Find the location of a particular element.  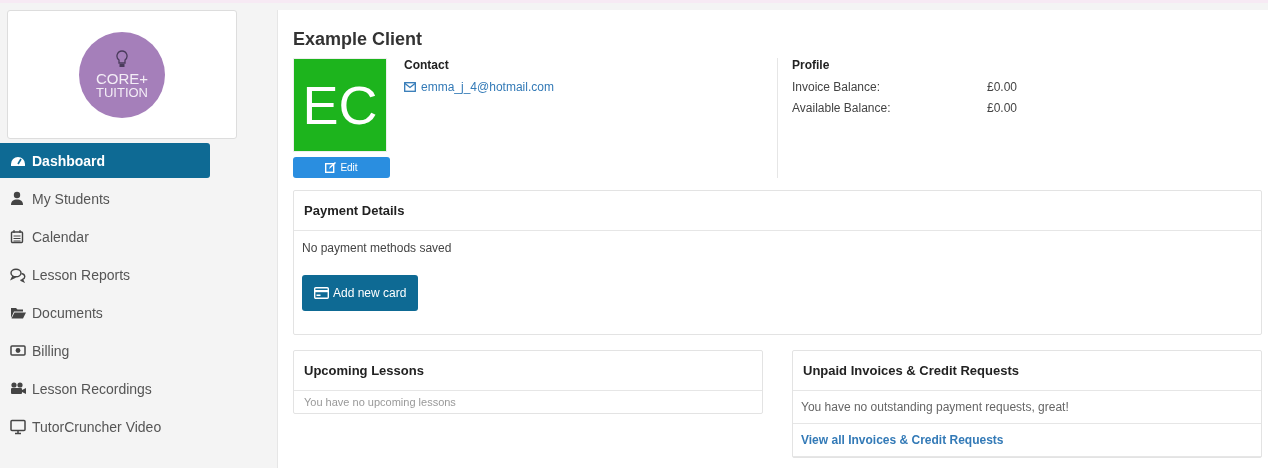

edit-icon is located at coordinates (331, 167).